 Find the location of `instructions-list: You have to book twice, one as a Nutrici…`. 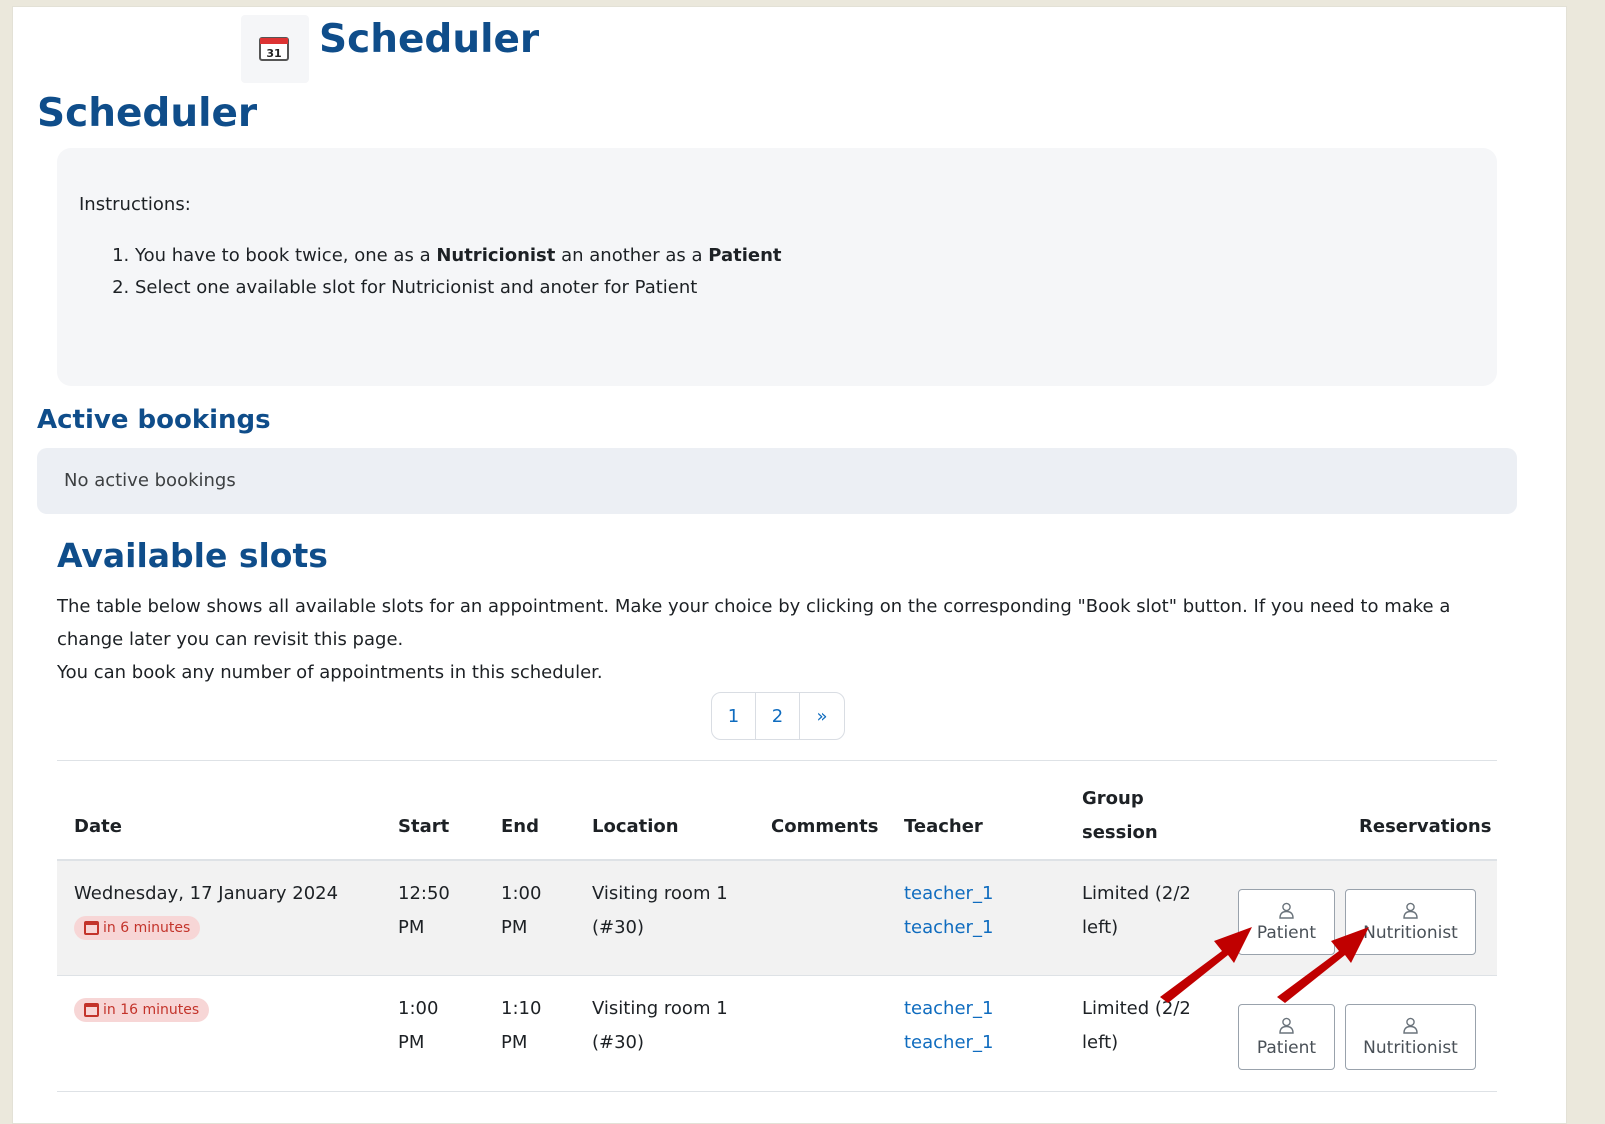

instructions-list: You have to book twice, one as a Nutrici… is located at coordinates (805, 271).